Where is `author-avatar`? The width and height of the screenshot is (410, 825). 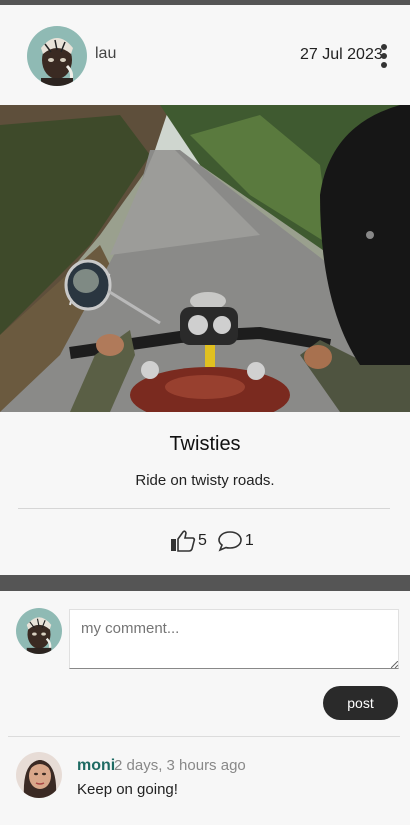
author-avatar is located at coordinates (57, 56).